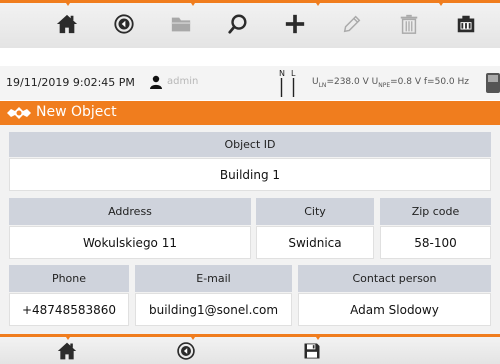 The width and height of the screenshot is (500, 364). What do you see at coordinates (293, 73) in the screenshot?
I see `l-label: L` at bounding box center [293, 73].